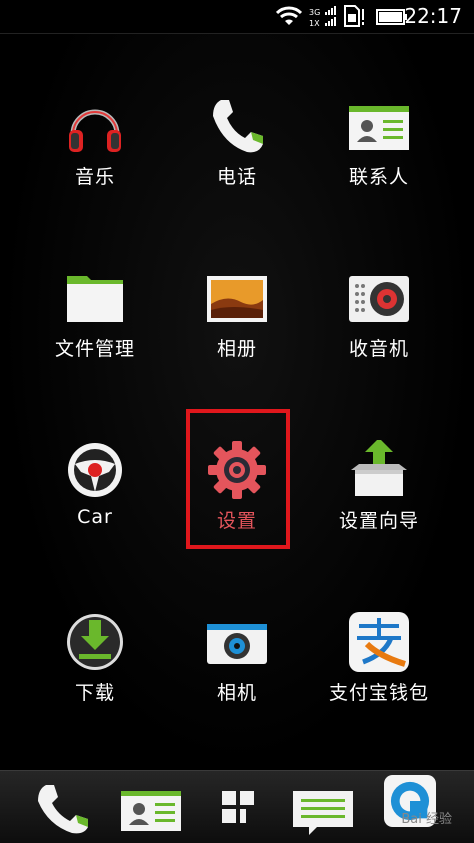 This screenshot has width=474, height=843. Describe the element at coordinates (379, 468) in the screenshot. I see `setup-box-icon` at that location.